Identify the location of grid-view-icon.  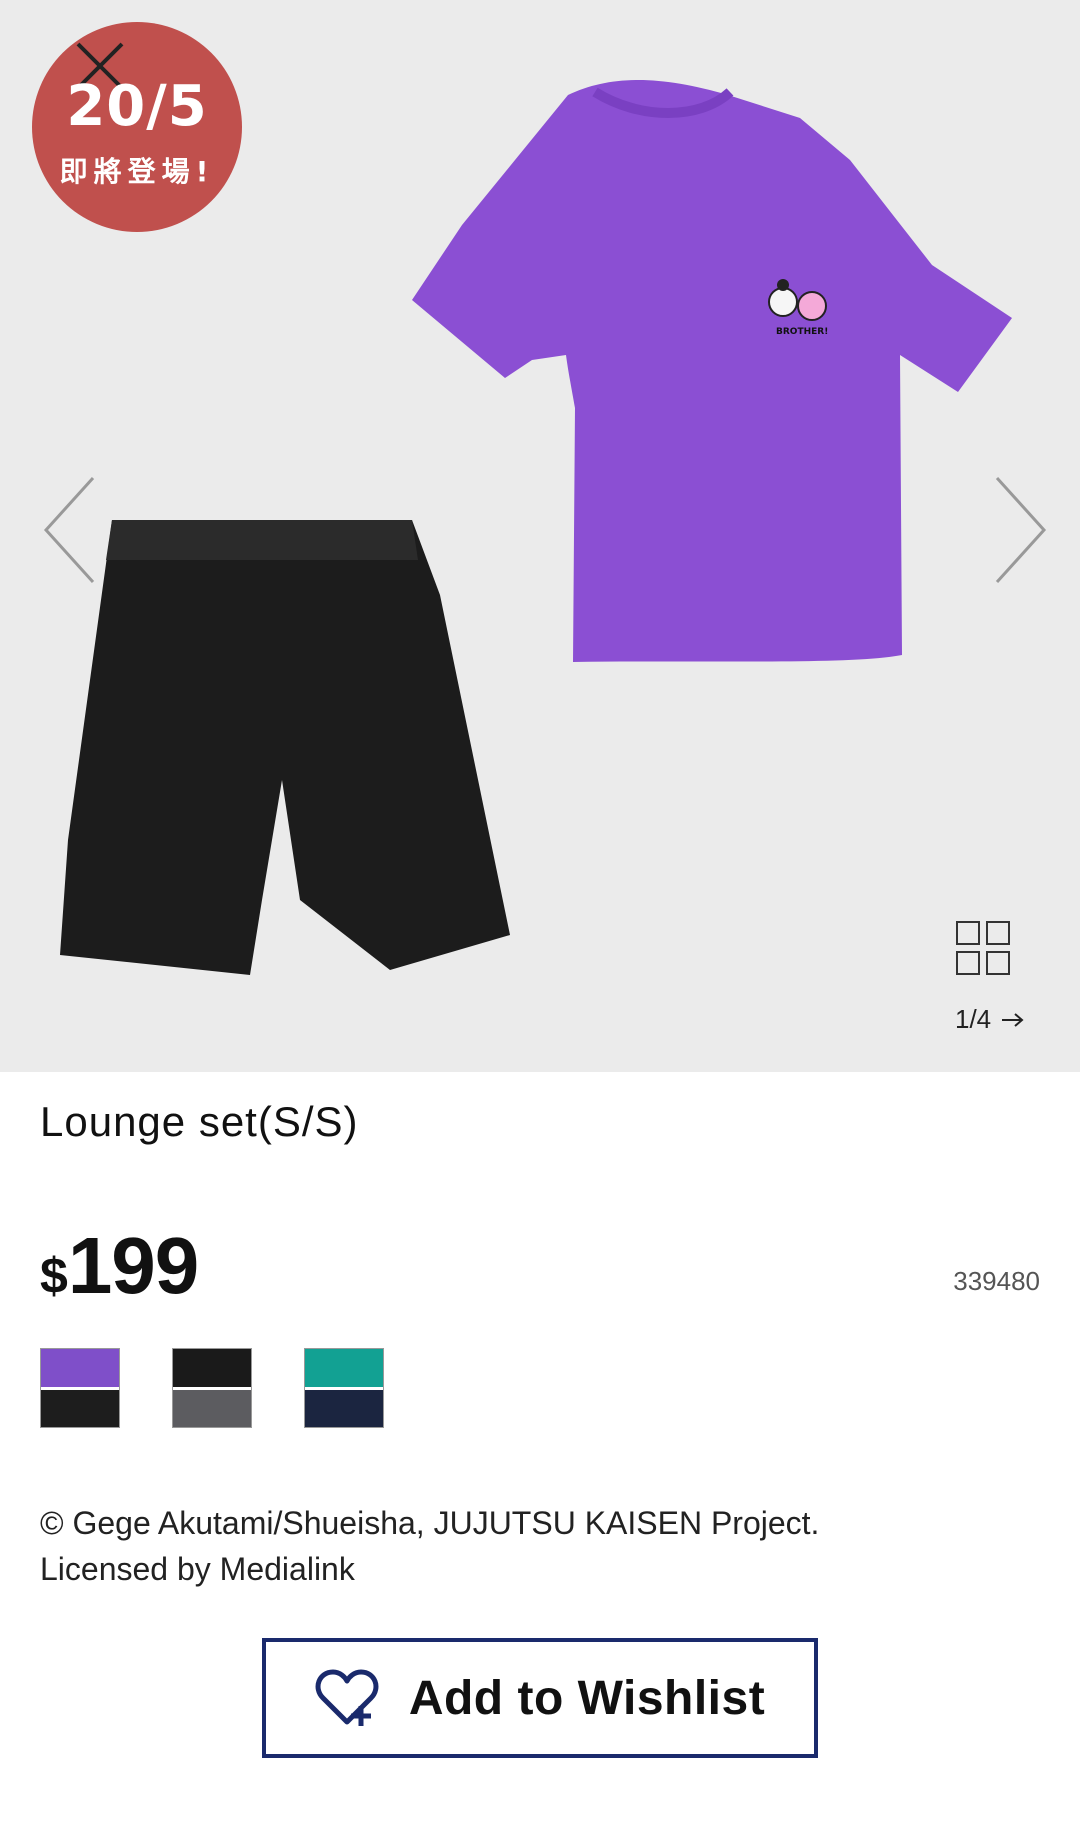
(983, 948).